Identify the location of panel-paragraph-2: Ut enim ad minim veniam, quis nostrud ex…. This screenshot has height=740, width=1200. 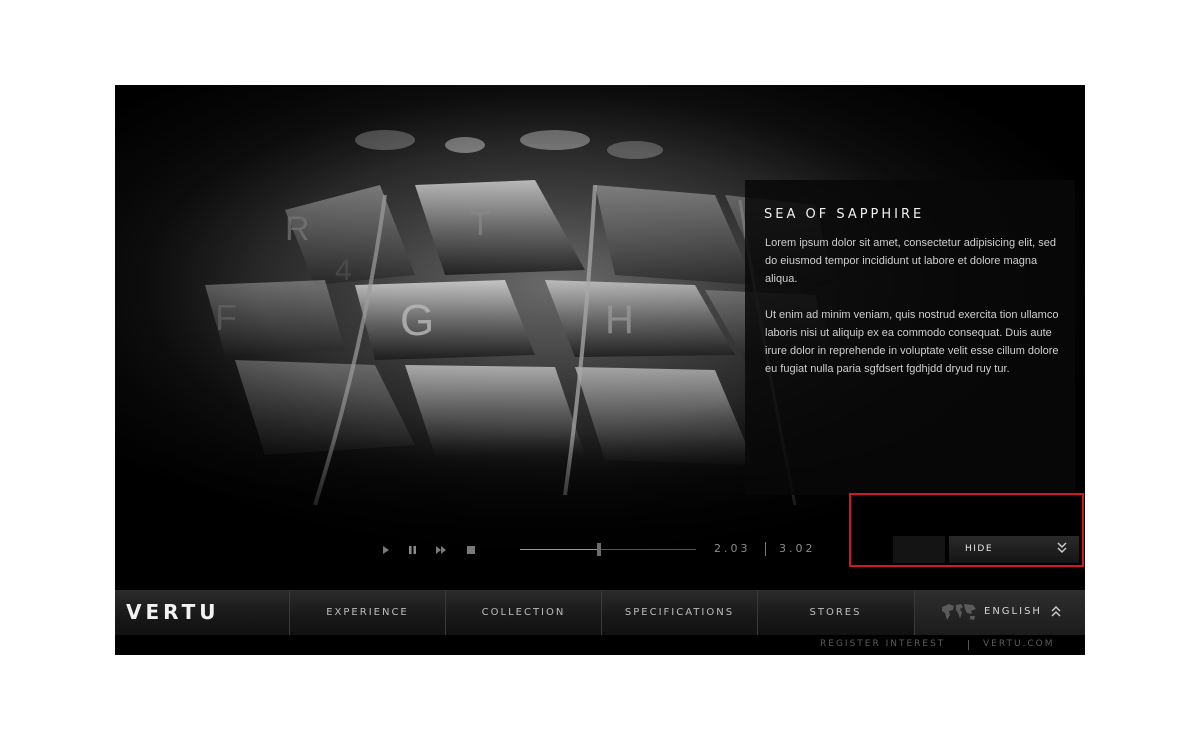
(912, 342).